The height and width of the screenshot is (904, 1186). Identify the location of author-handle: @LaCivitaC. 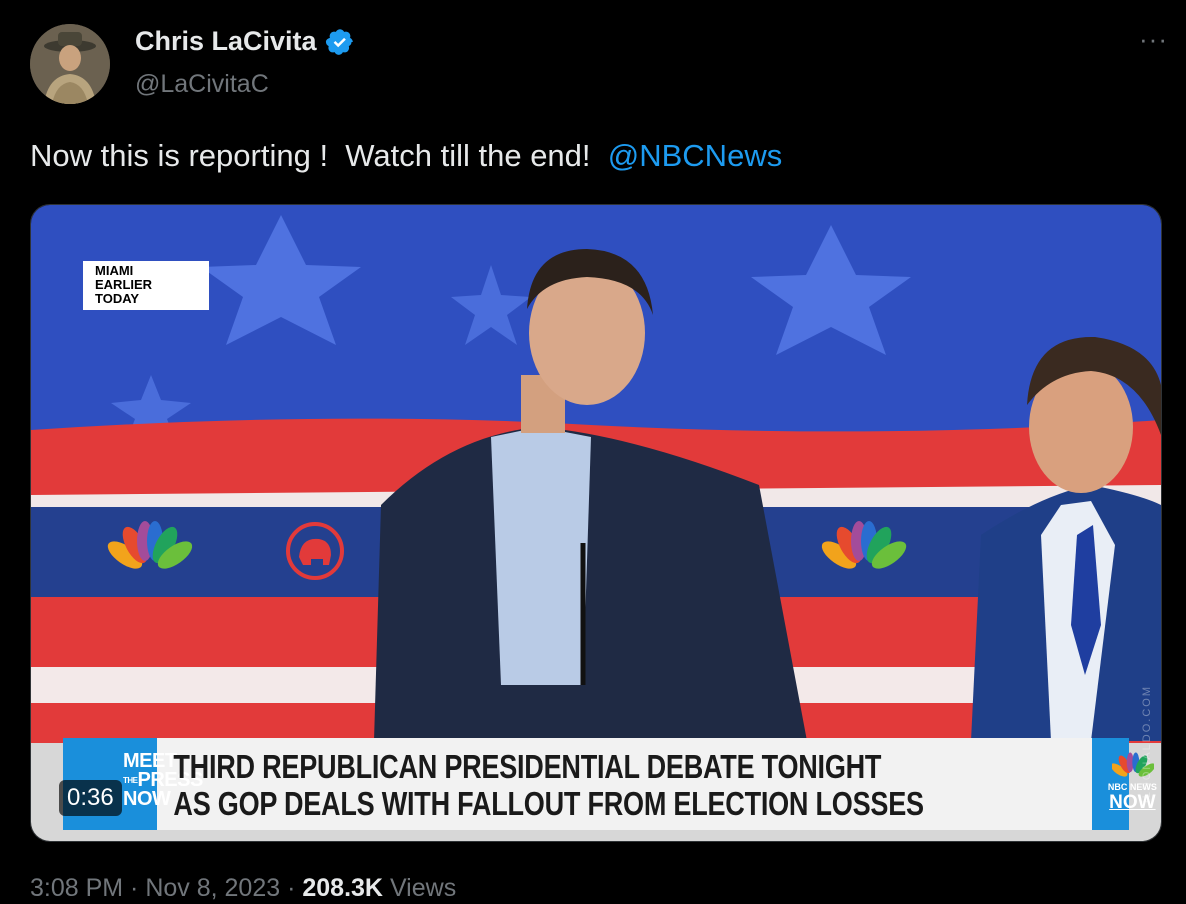
(202, 84).